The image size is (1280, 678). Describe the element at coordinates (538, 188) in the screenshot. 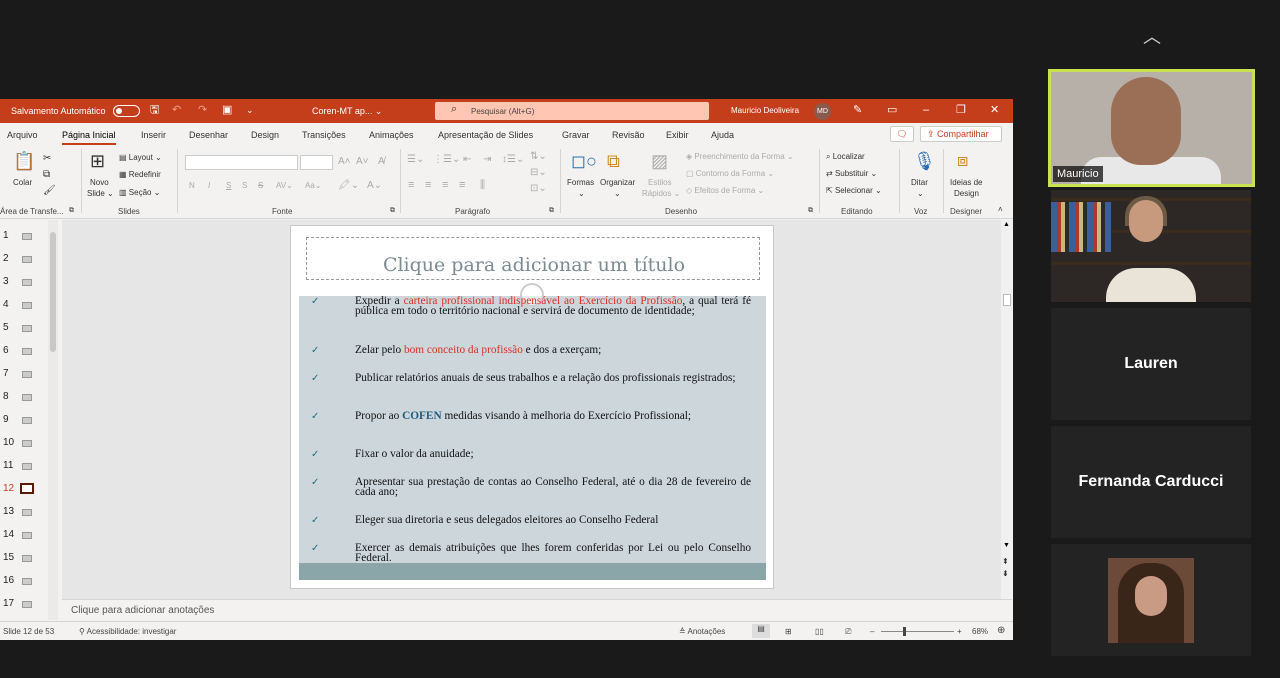

I see `smartart-icon: ⊡⌄` at that location.